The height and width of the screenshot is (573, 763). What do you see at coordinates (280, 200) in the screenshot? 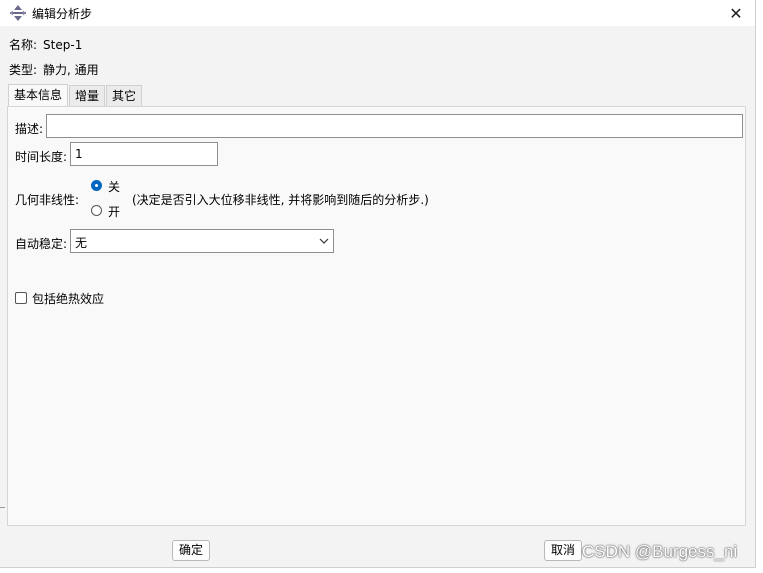
I see `nlgeom-note: (决定是否引入大位移非线性, 并将影响到随后的分析步.)` at bounding box center [280, 200].